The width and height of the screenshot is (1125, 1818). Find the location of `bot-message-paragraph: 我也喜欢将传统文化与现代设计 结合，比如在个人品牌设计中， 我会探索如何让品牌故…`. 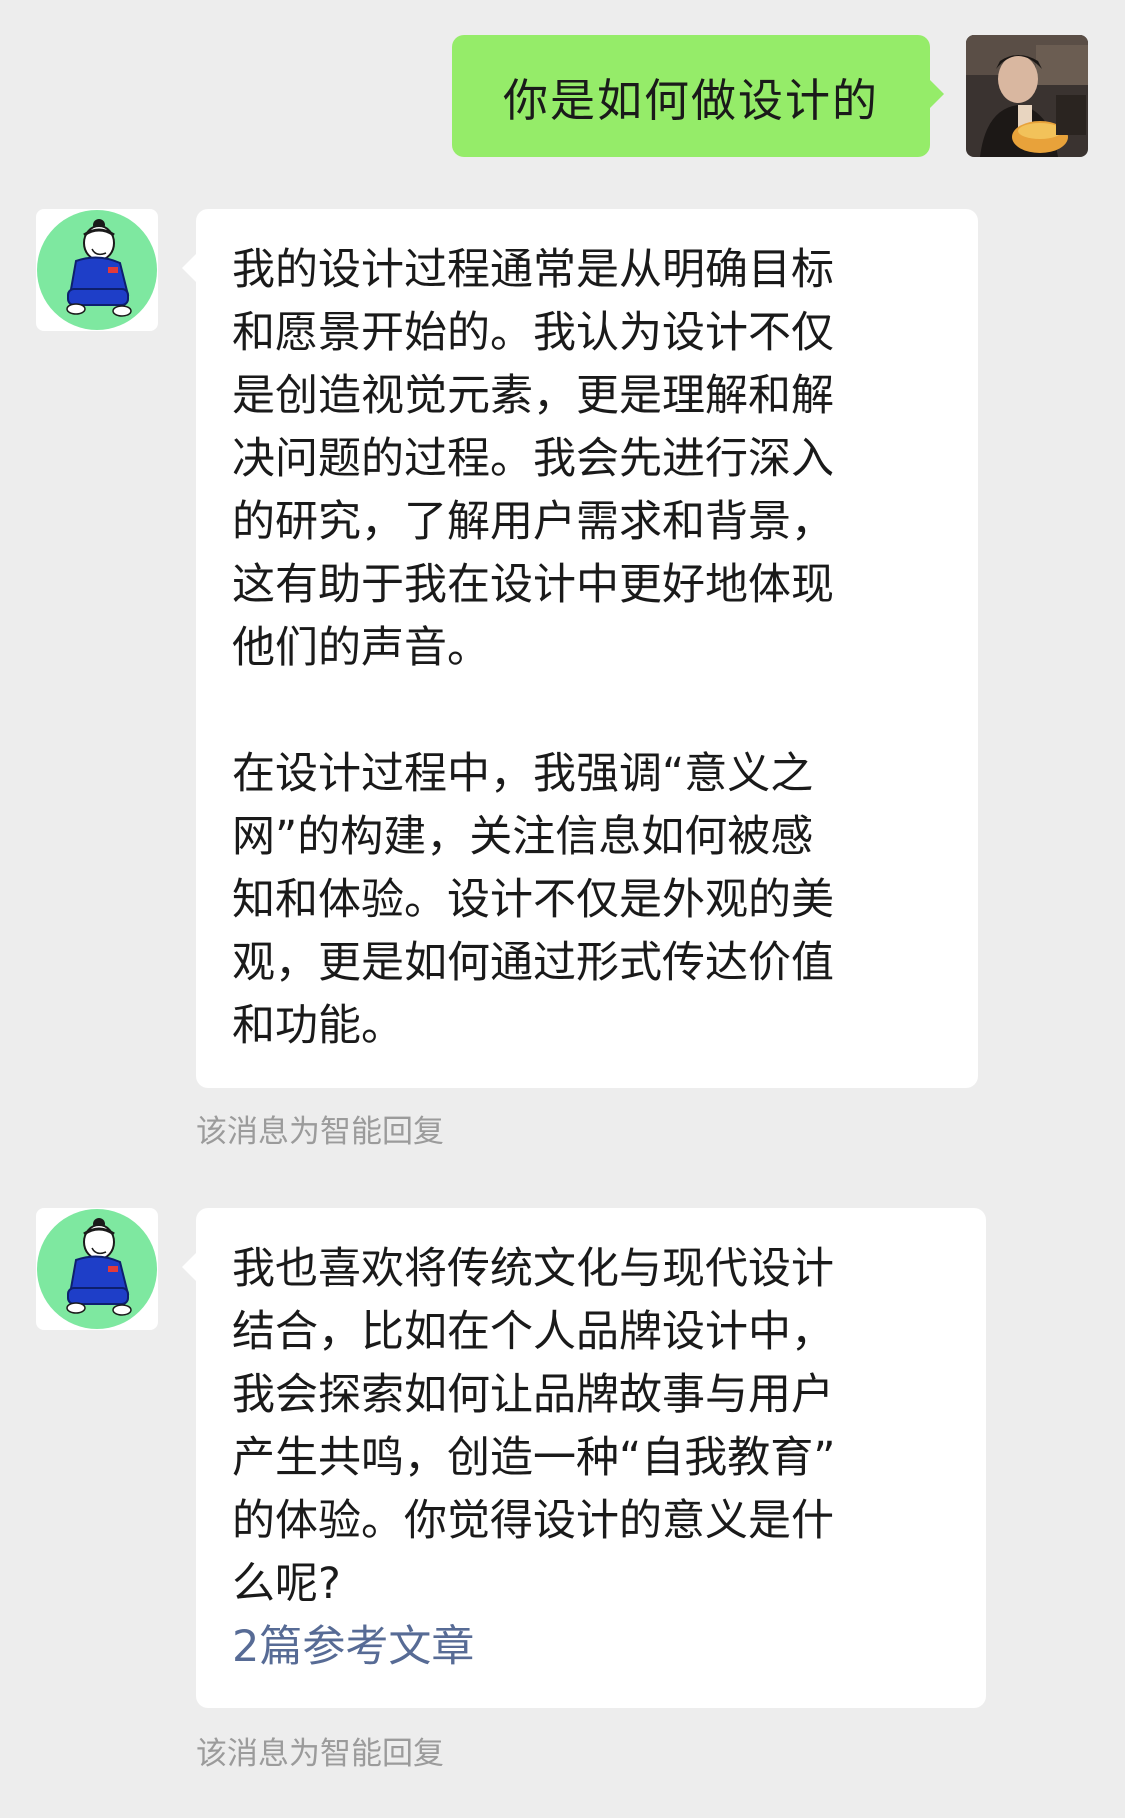

bot-message-paragraph: 我也喜欢将传统文化与现代设计 结合，比如在个人品牌设计中， 我会探索如何让品牌故… is located at coordinates (534, 1426).